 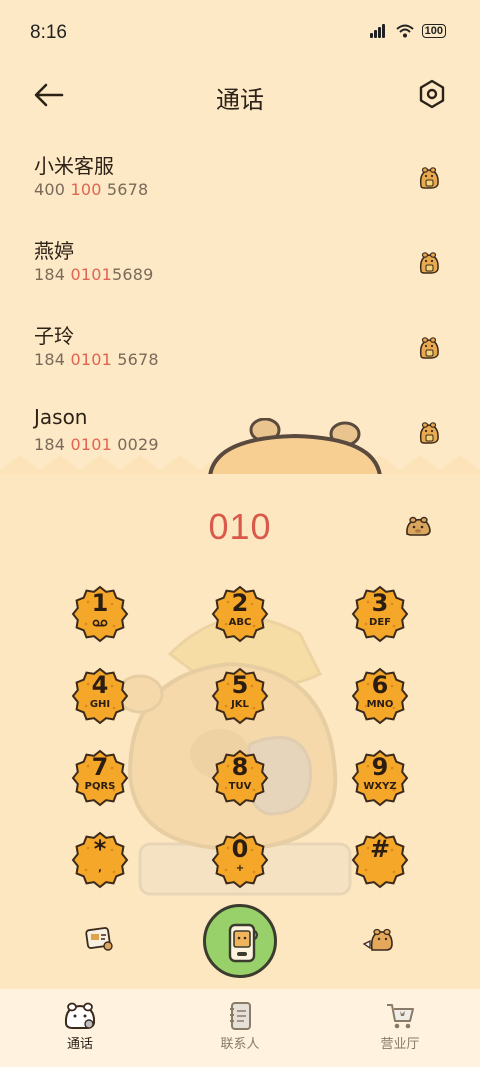 I want to click on signal-icon, so click(x=378, y=31).